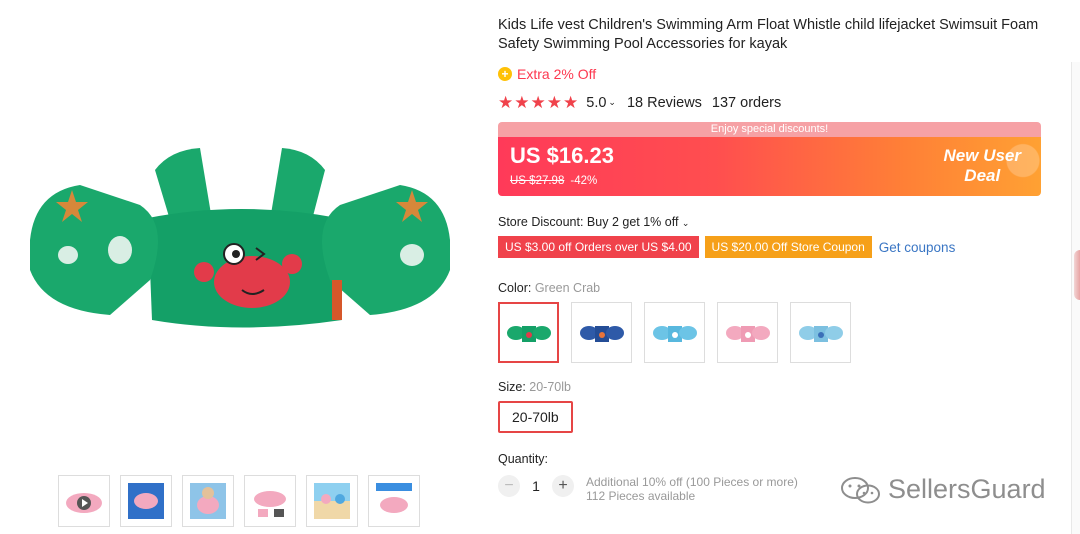 This screenshot has width=1080, height=534. I want to click on quantity-label: Quantity:, so click(523, 459).